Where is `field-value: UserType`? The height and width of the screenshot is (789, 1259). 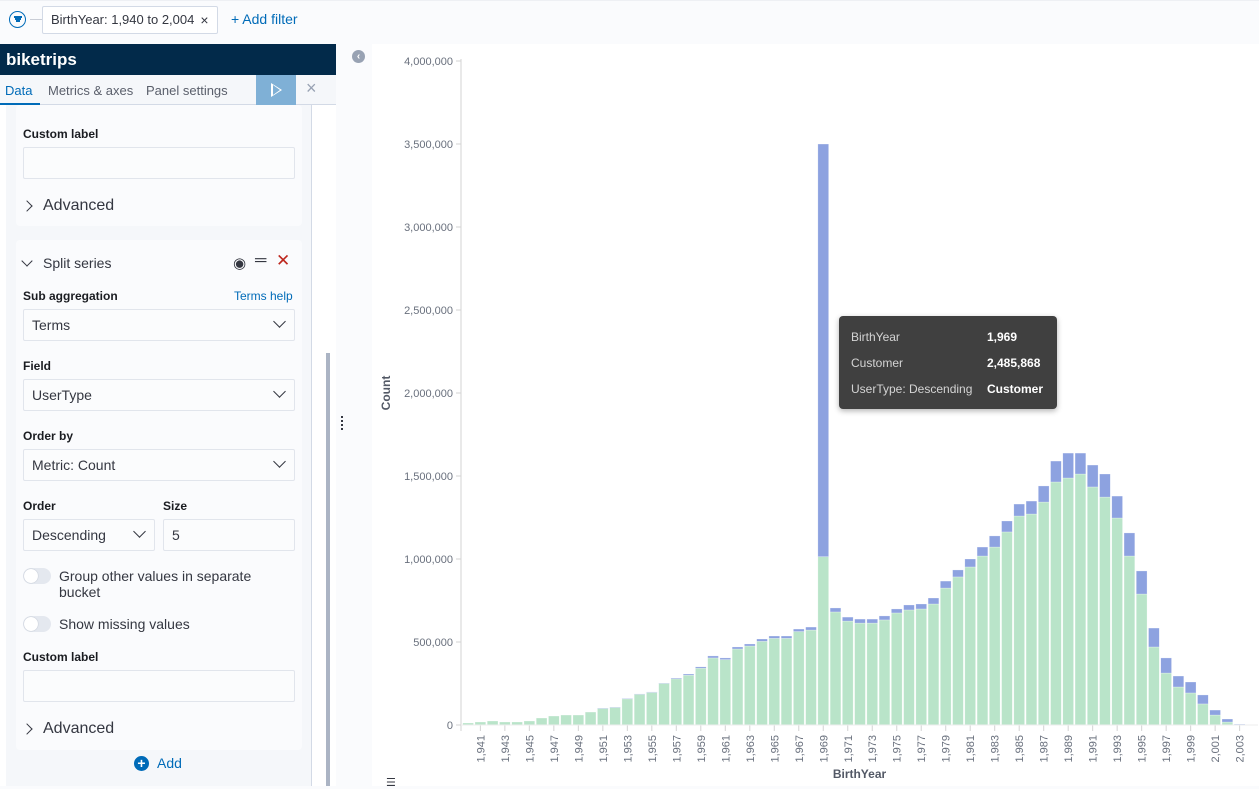
field-value: UserType is located at coordinates (62, 395).